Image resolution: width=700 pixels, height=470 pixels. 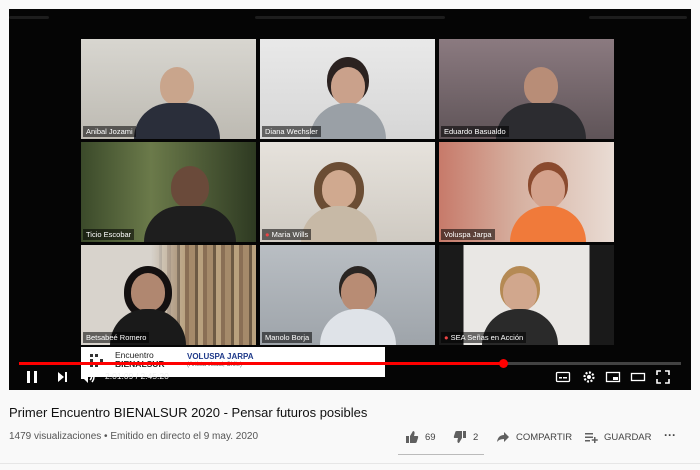 I want to click on next-button, so click(x=62, y=379).